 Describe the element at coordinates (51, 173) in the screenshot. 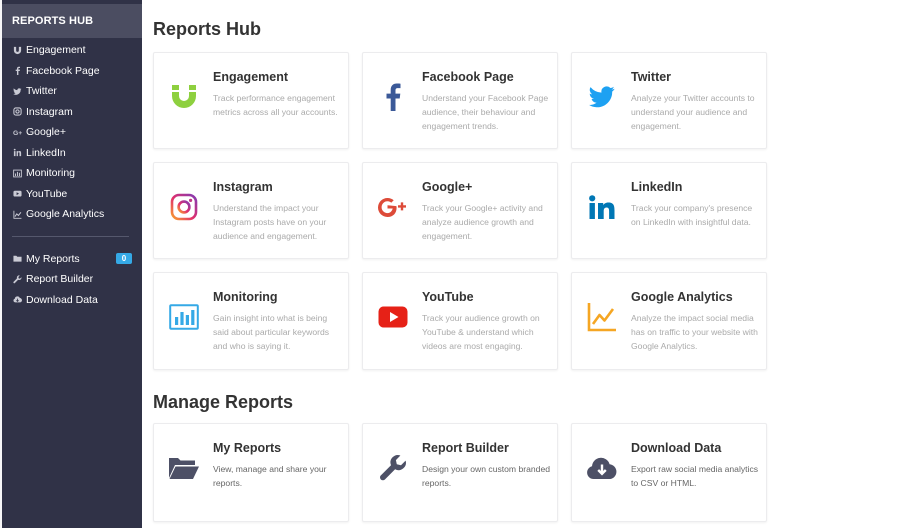

I see `sidebar-item-label: Monitoring` at that location.